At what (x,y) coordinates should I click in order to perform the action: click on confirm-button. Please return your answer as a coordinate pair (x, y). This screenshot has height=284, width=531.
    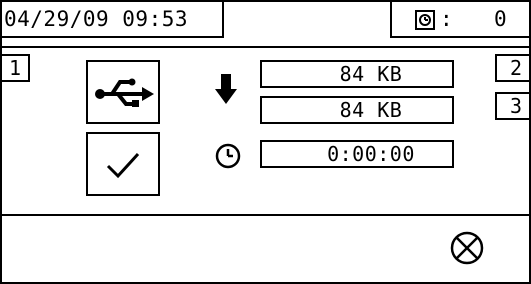
    Looking at the image, I should click on (123, 164).